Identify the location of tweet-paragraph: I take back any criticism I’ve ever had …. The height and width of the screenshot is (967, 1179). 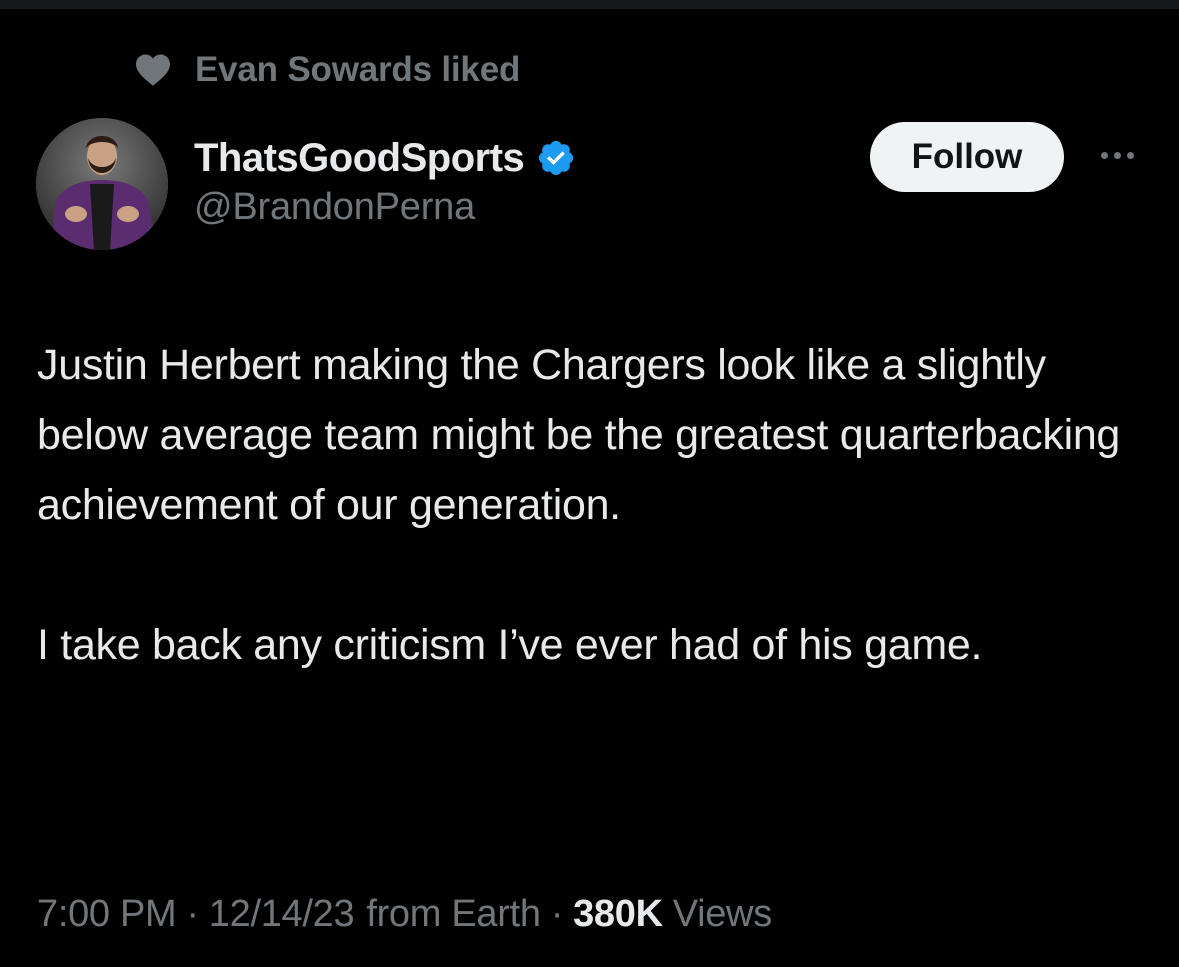
(510, 645).